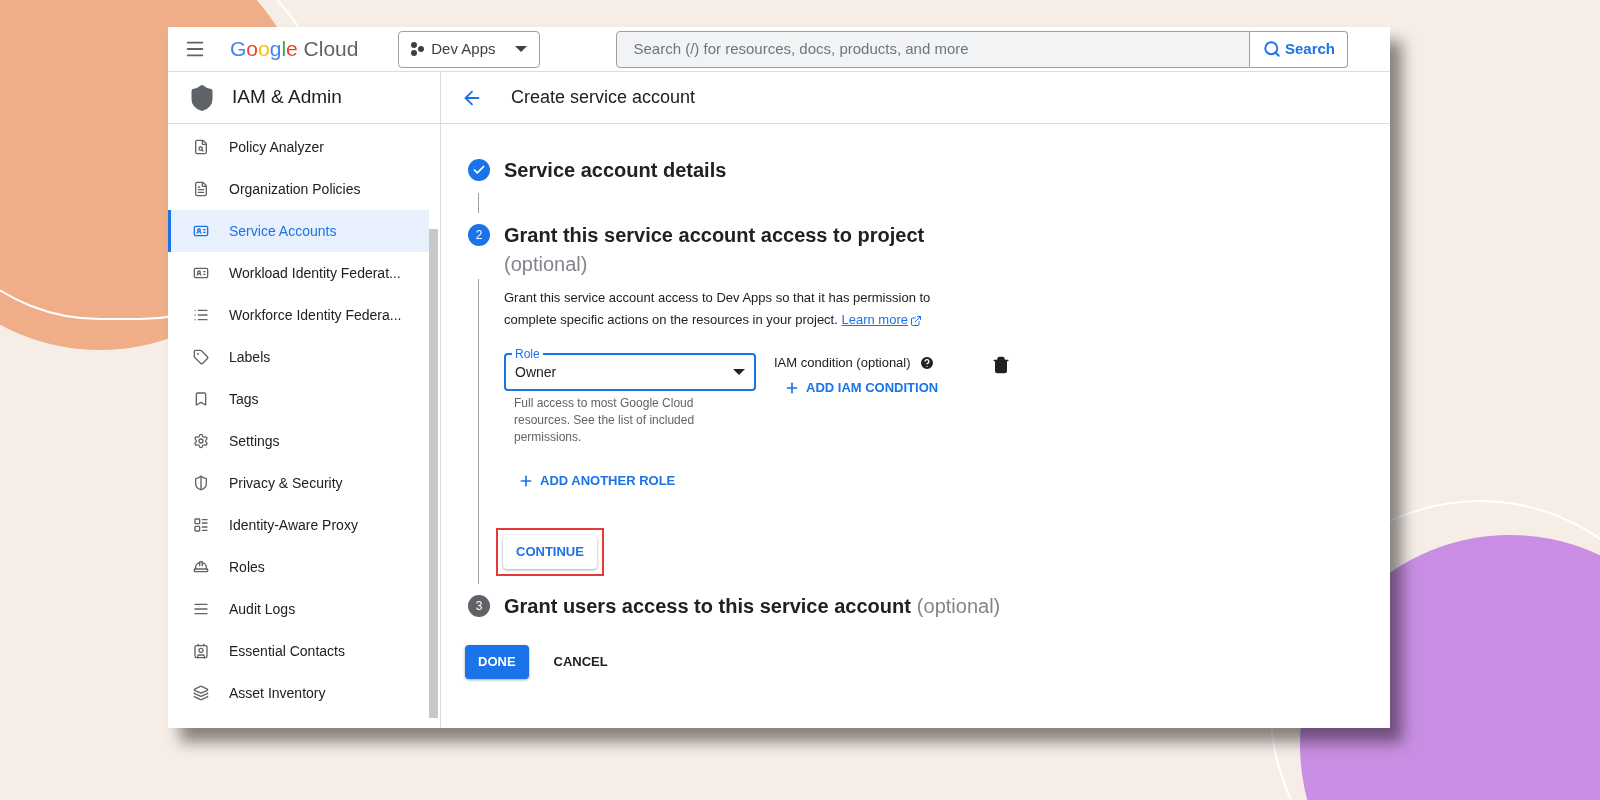 The height and width of the screenshot is (800, 1600). I want to click on layers-icon, so click(201, 693).